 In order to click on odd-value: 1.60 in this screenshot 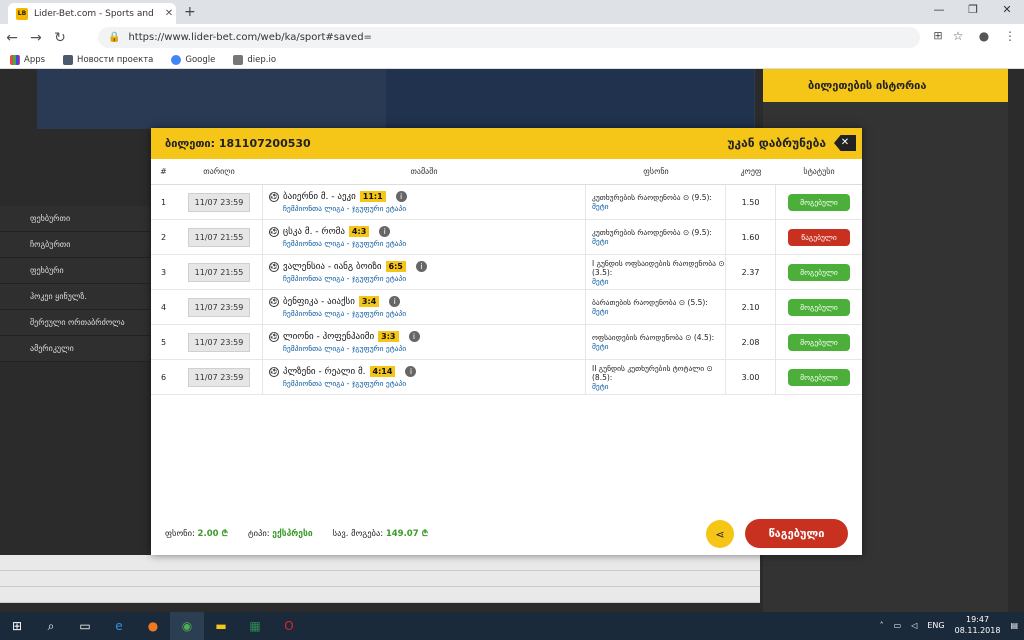, I will do `click(751, 237)`.